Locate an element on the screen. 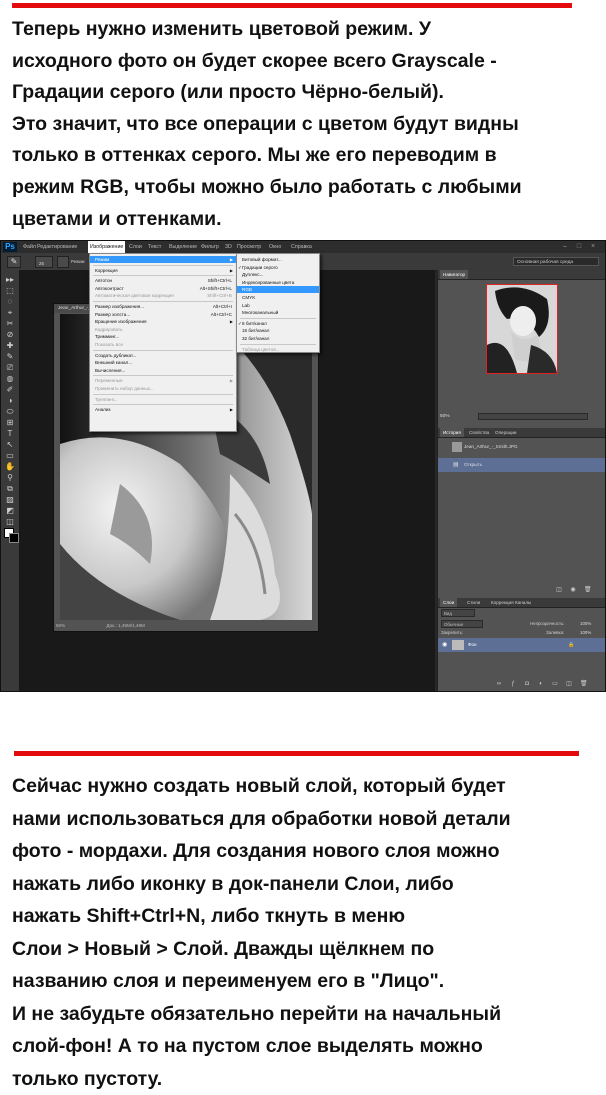  menu-item: Вращение изображения▶ is located at coordinates (163, 321).